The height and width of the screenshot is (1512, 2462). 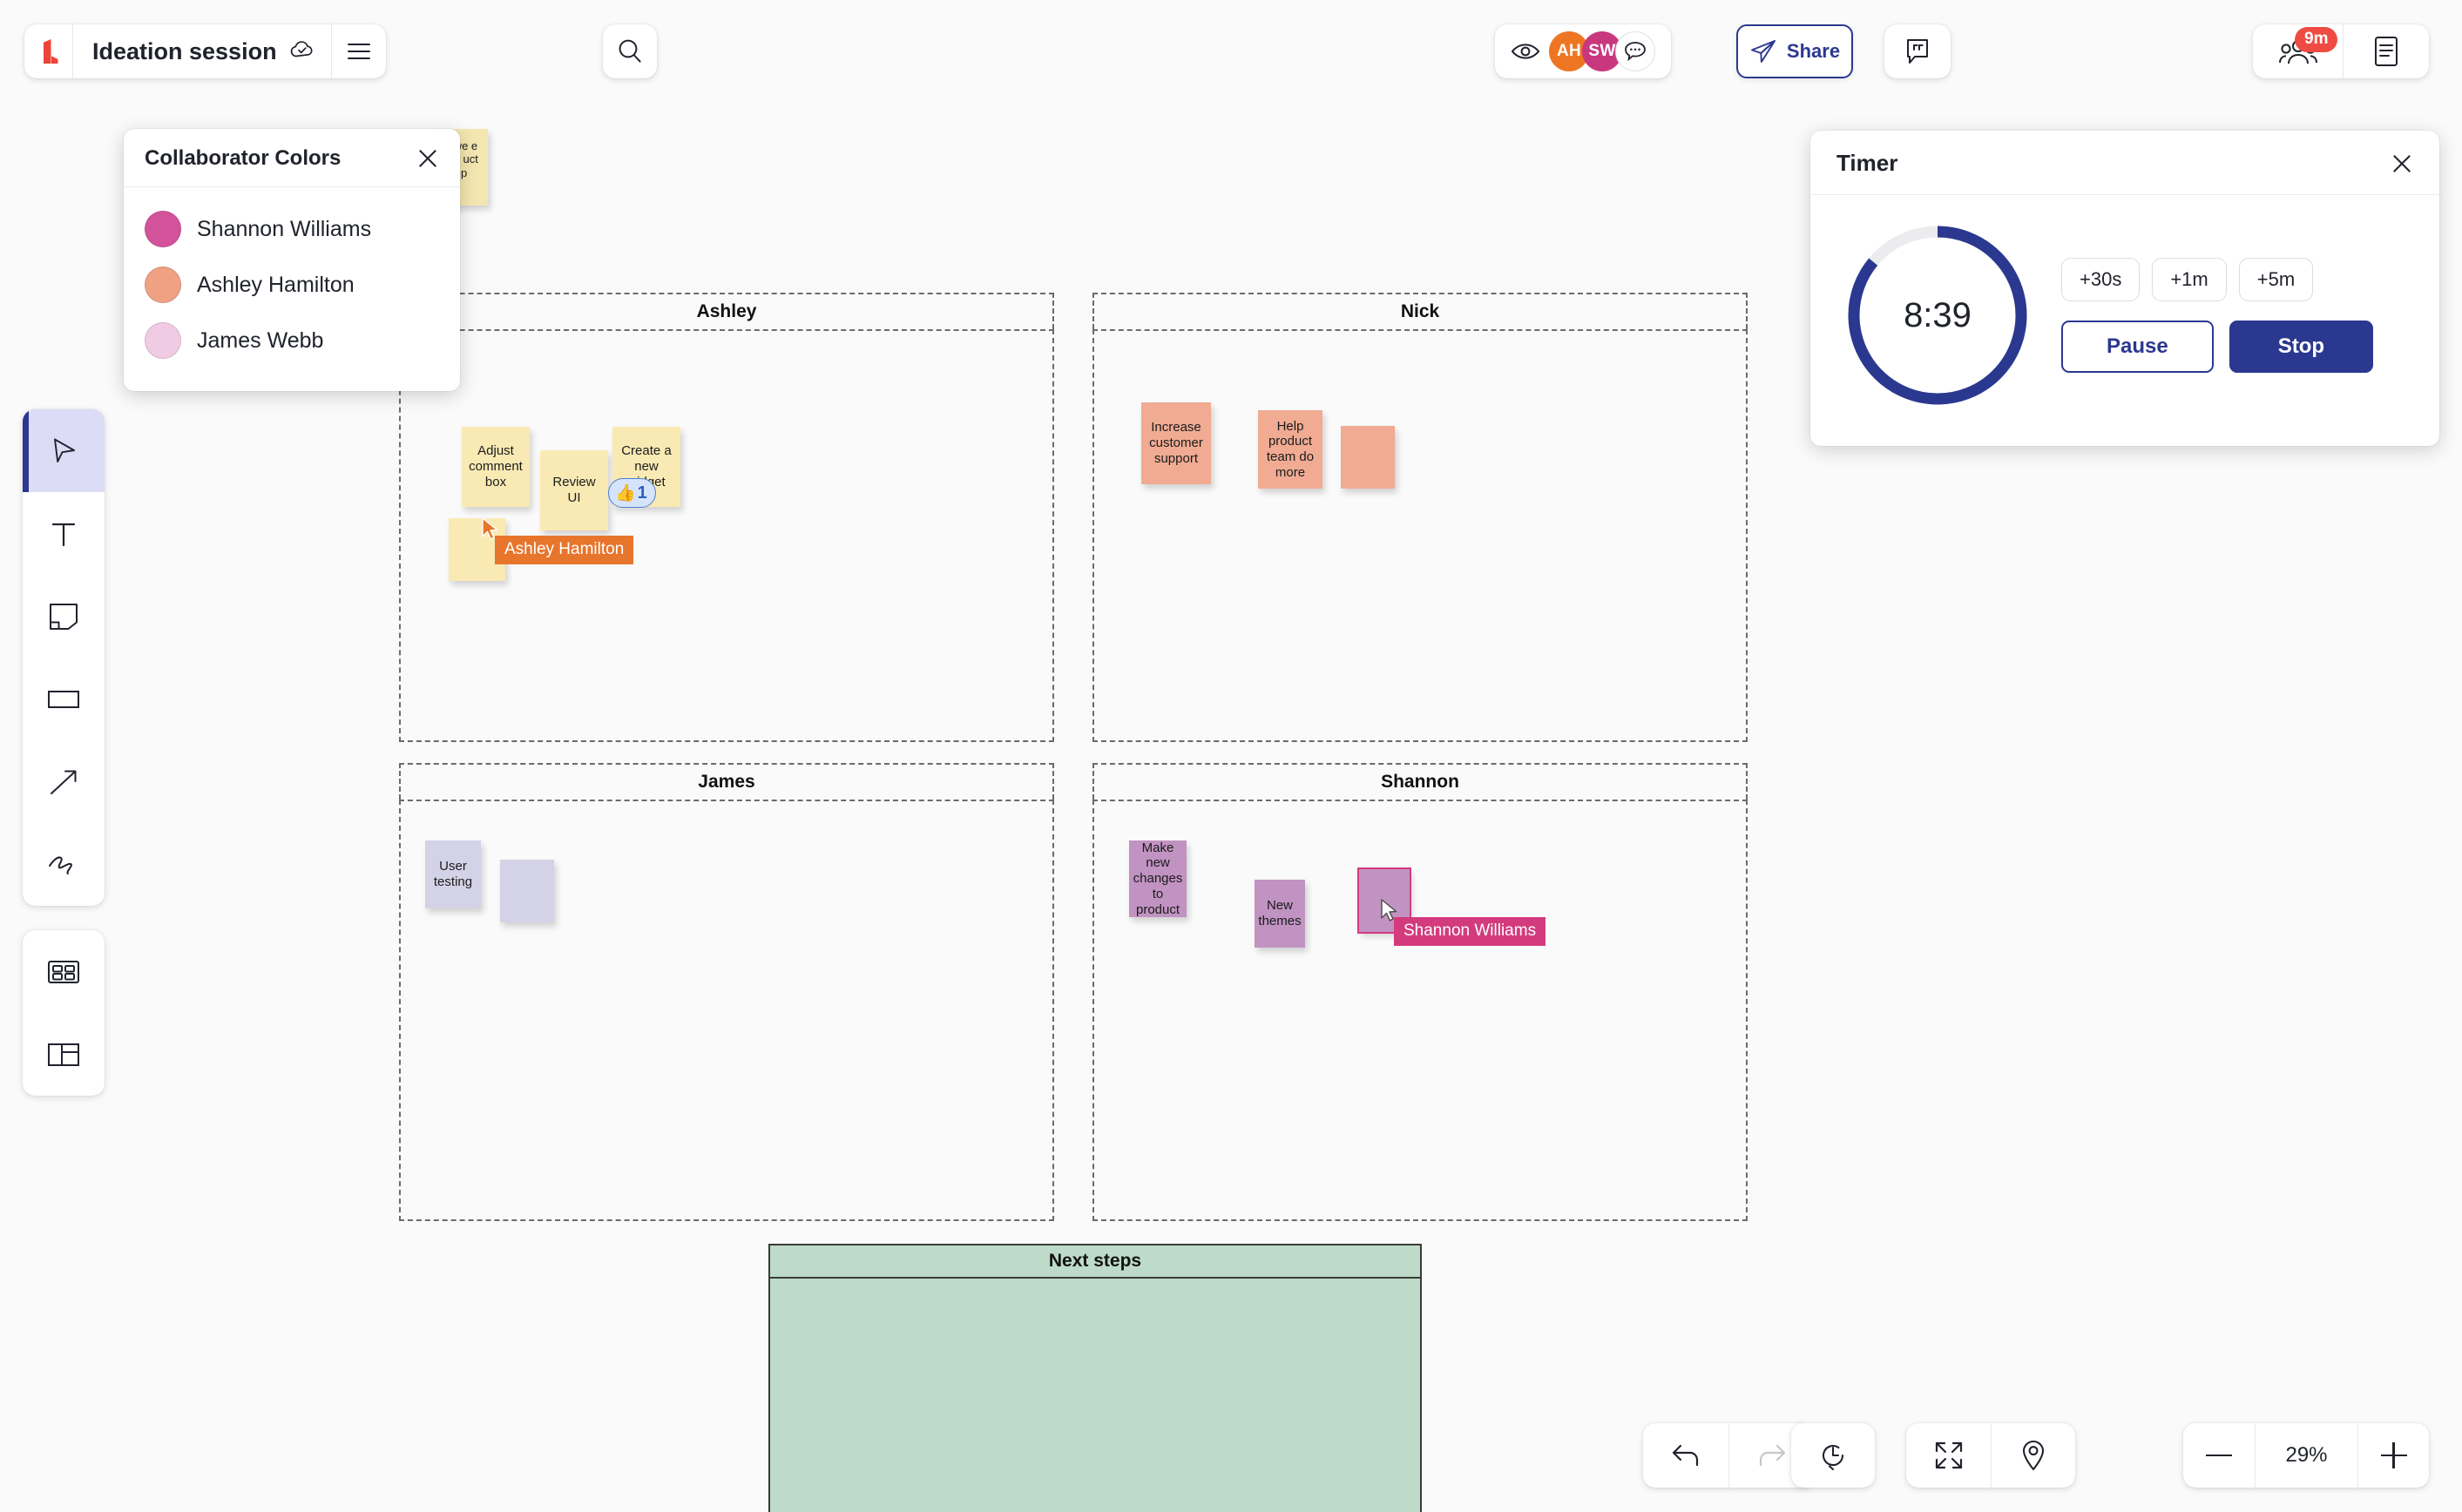 What do you see at coordinates (1794, 51) in the screenshot?
I see `share-button: Share` at bounding box center [1794, 51].